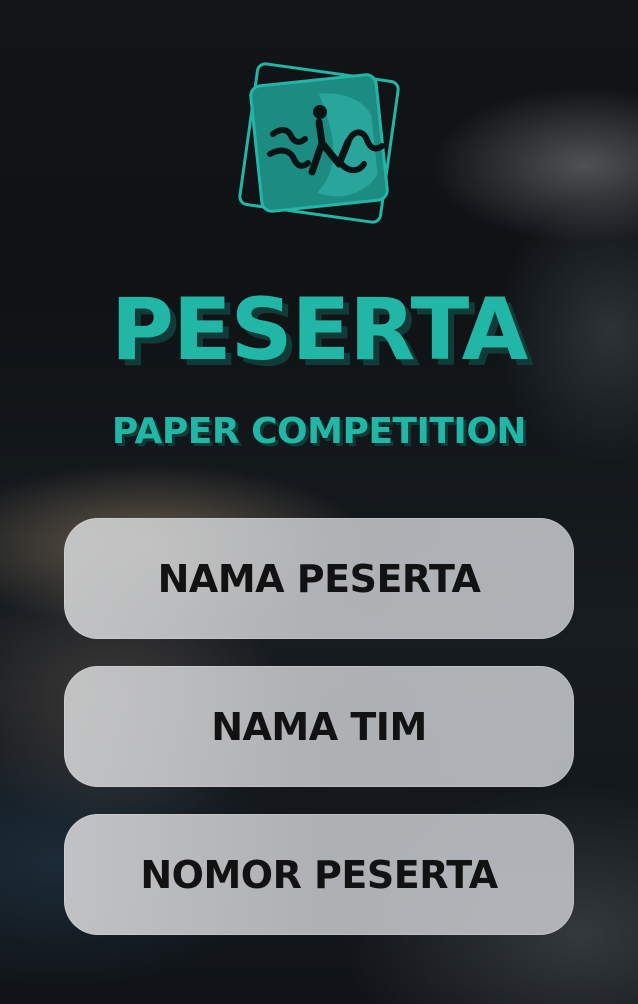 The image size is (638, 1004). I want to click on page-subtitle: PAPER COMPETITION, so click(319, 431).